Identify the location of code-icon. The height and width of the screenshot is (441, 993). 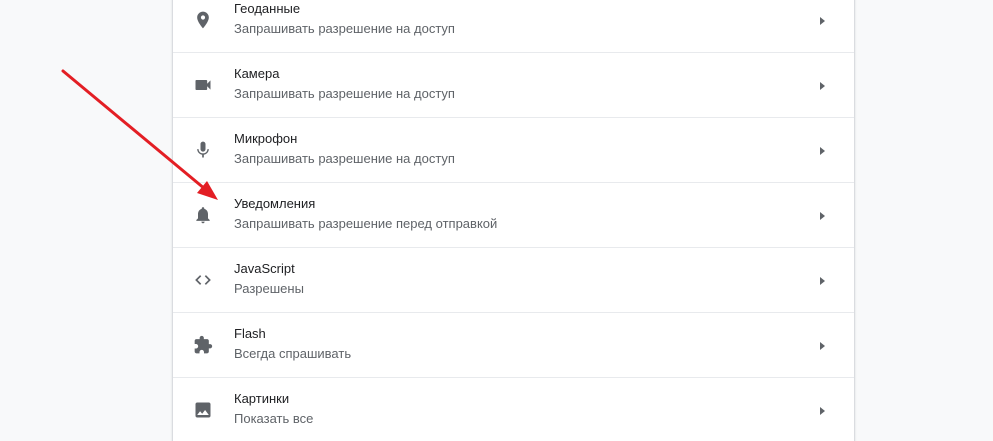
(203, 280).